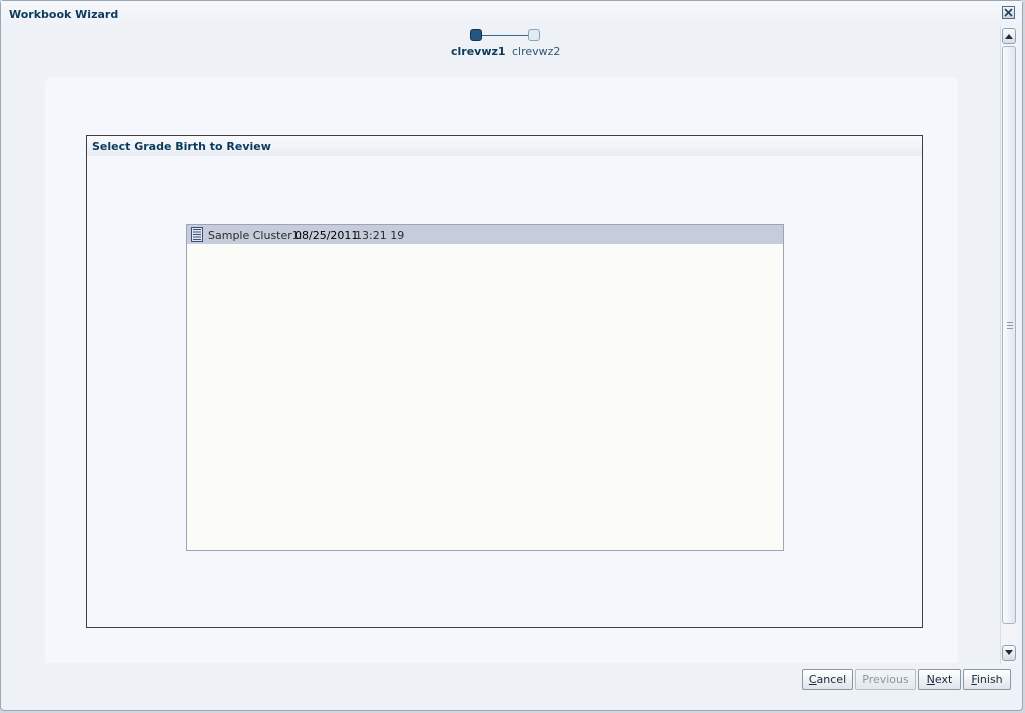  What do you see at coordinates (509, 44) in the screenshot?
I see `wizard-train: clrevwz1 clrevwz2` at bounding box center [509, 44].